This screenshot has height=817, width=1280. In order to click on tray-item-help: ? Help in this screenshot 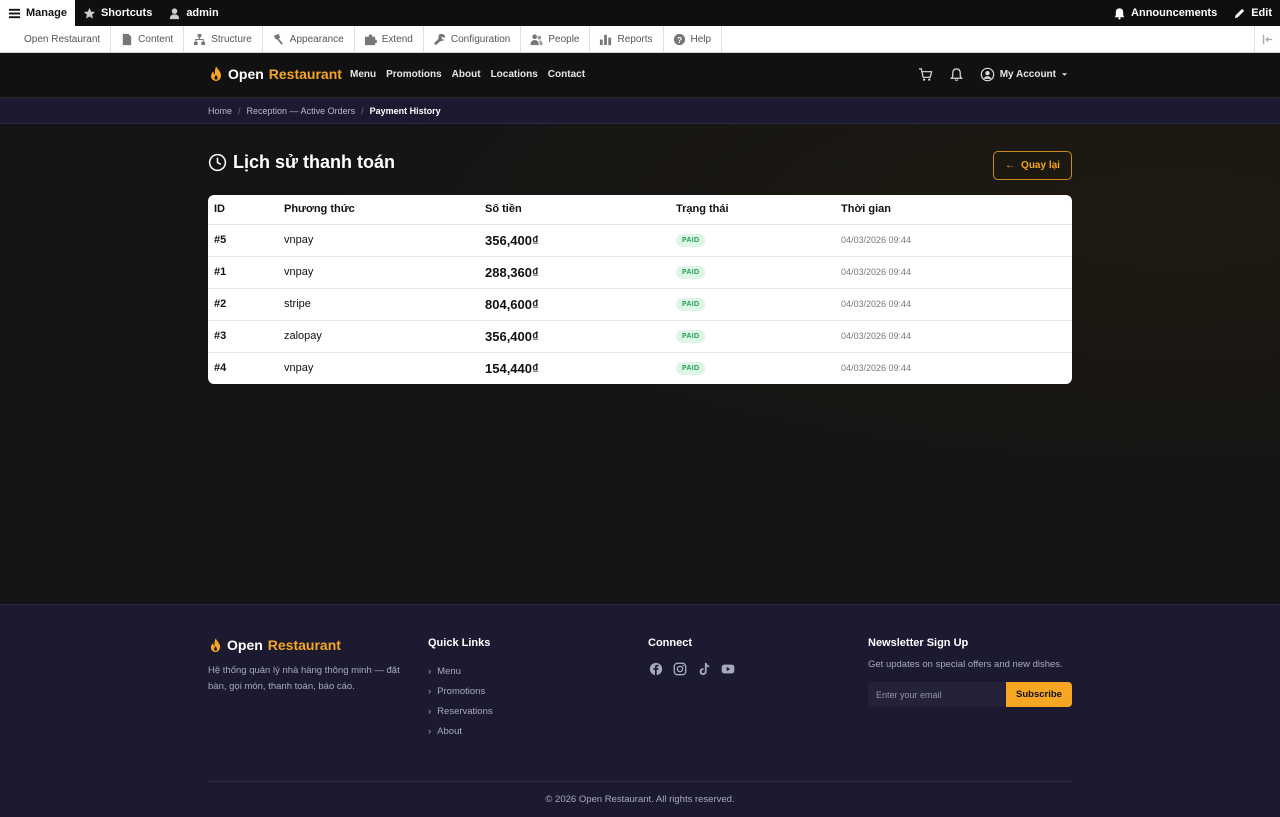, I will do `click(693, 39)`.